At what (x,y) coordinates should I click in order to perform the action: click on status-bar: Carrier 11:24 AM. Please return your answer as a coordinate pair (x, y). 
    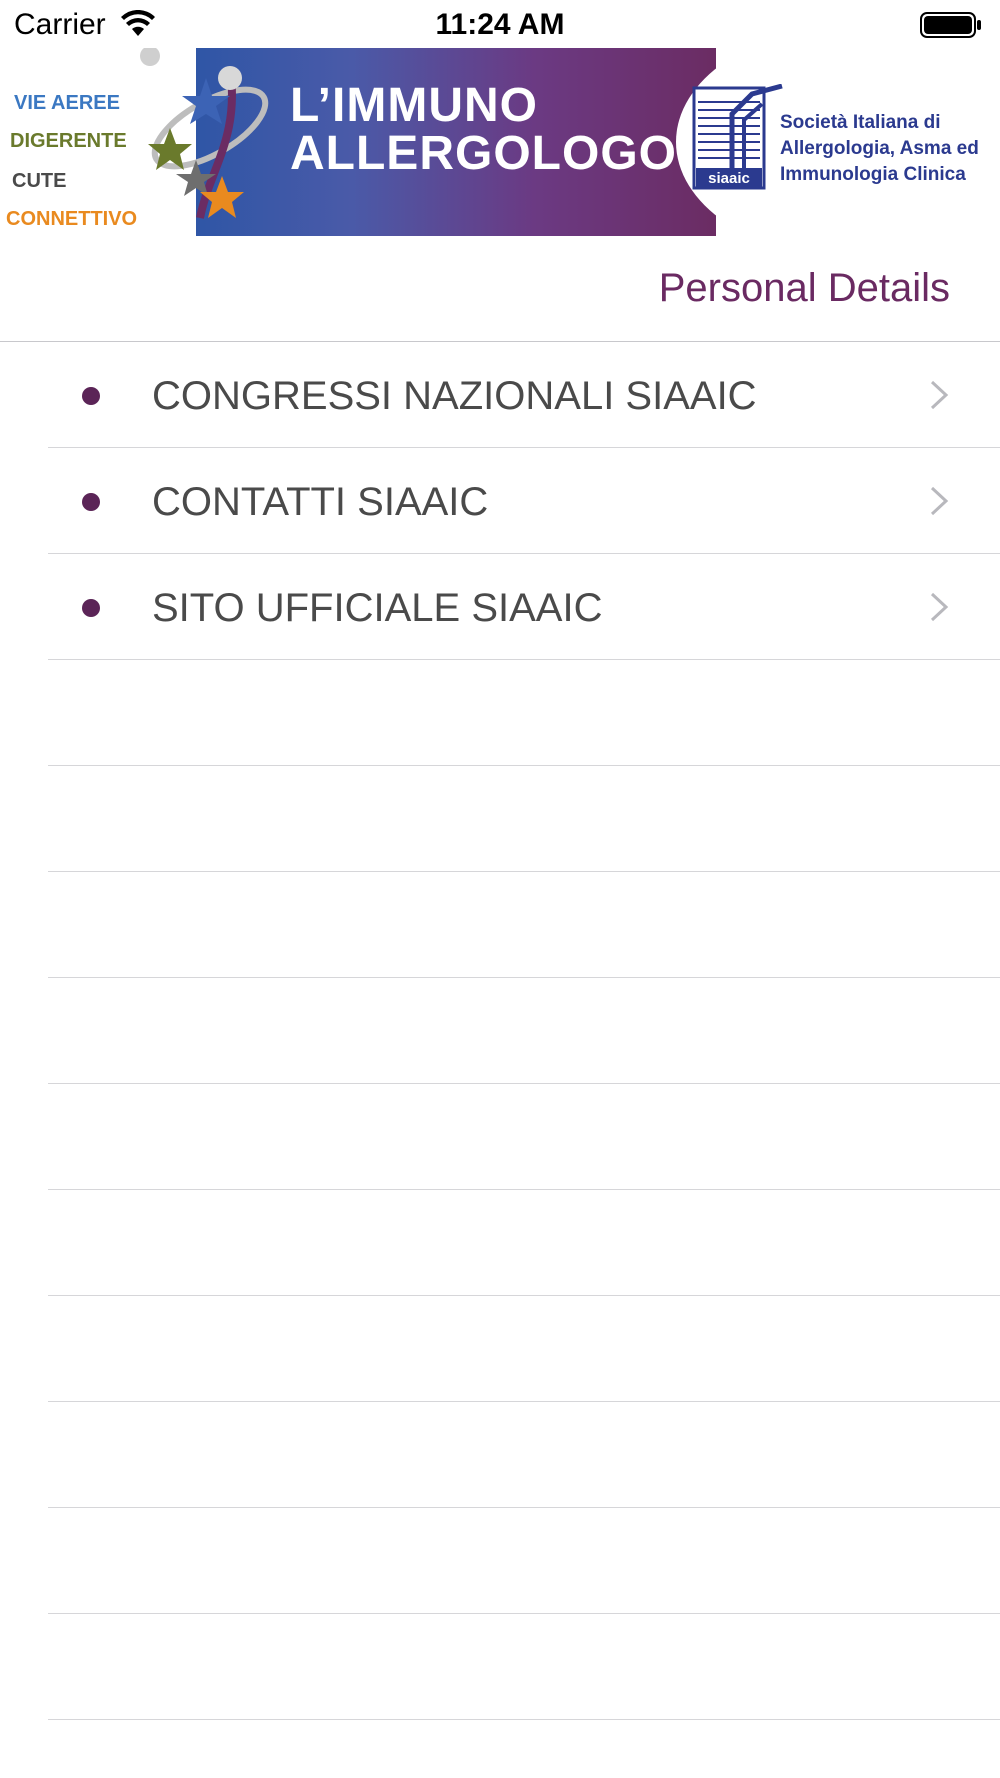
    Looking at the image, I should click on (500, 24).